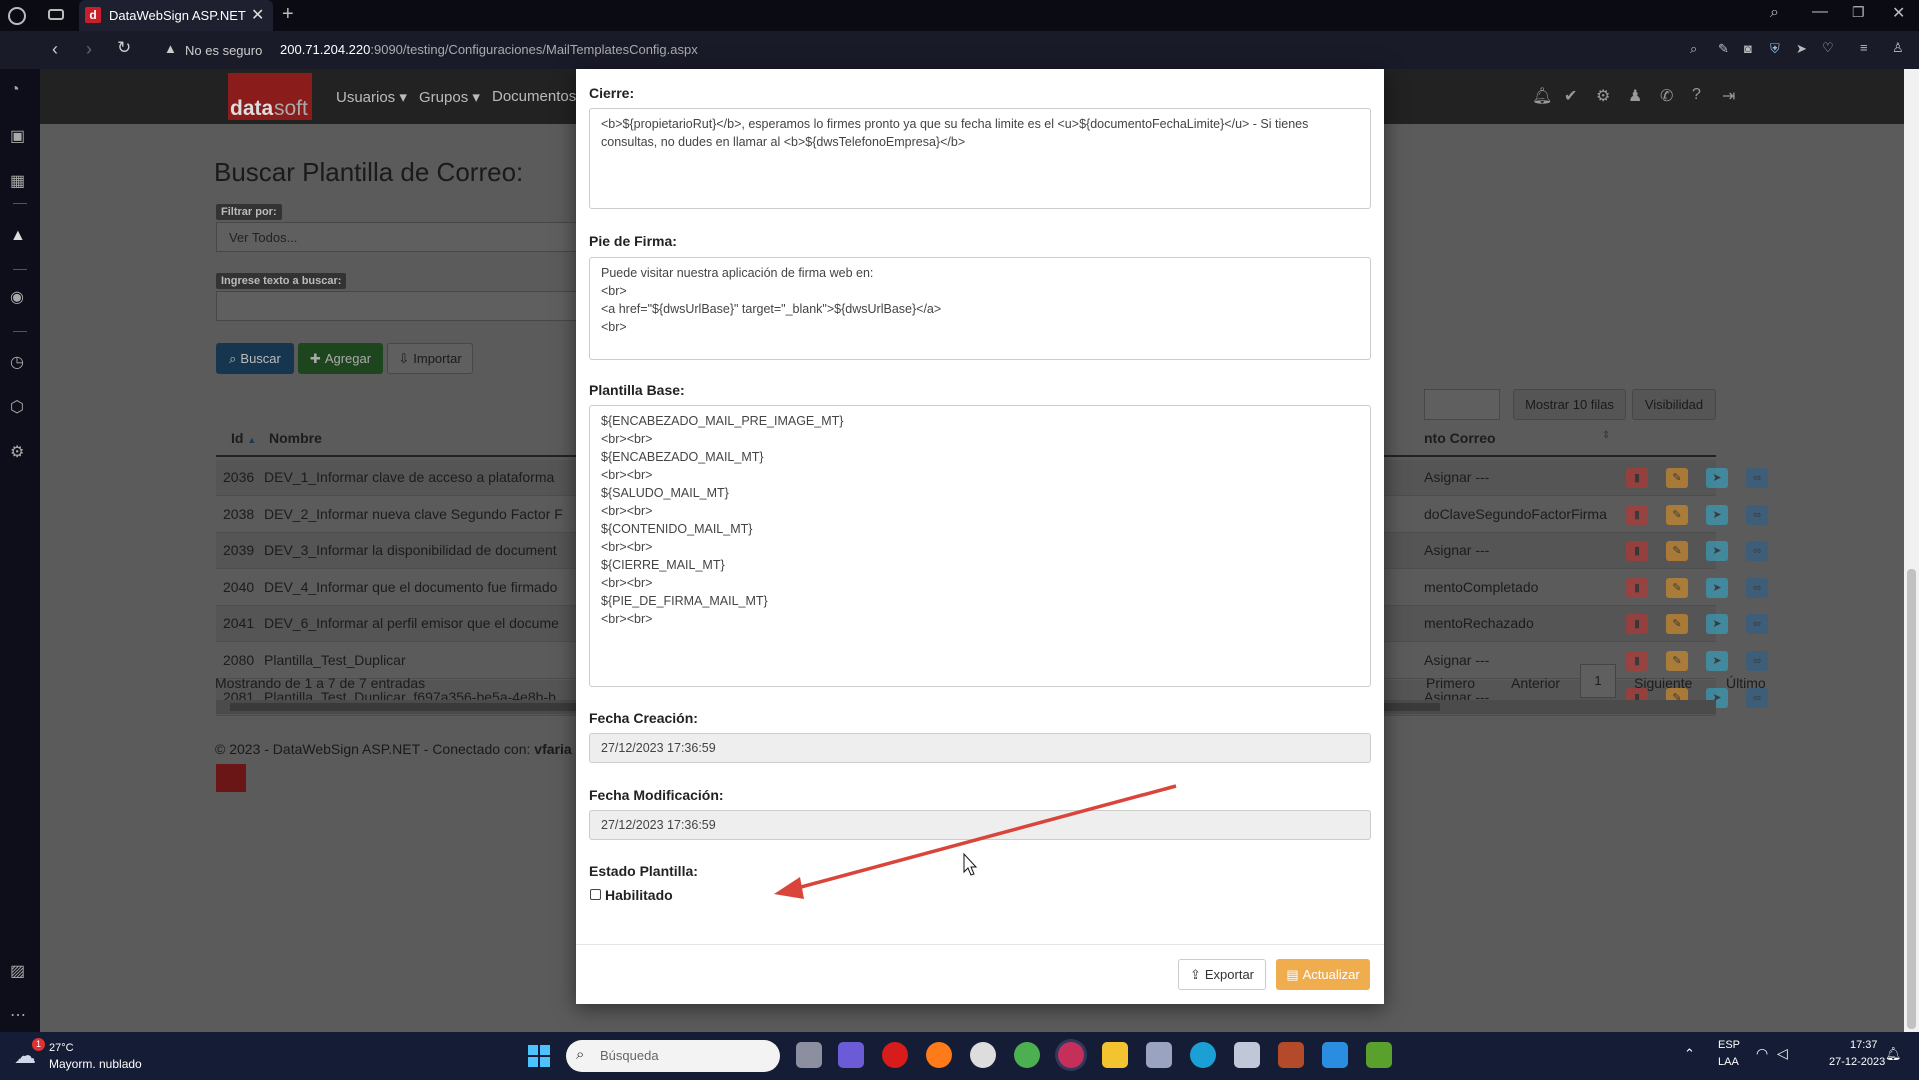 This screenshot has height=1080, width=1919. I want to click on opera-icon, so click(895, 1055).